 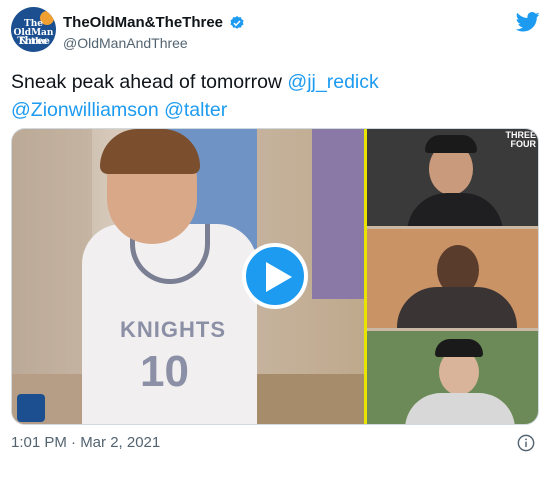 What do you see at coordinates (33, 41) in the screenshot?
I see `avatar-line2: Three` at bounding box center [33, 41].